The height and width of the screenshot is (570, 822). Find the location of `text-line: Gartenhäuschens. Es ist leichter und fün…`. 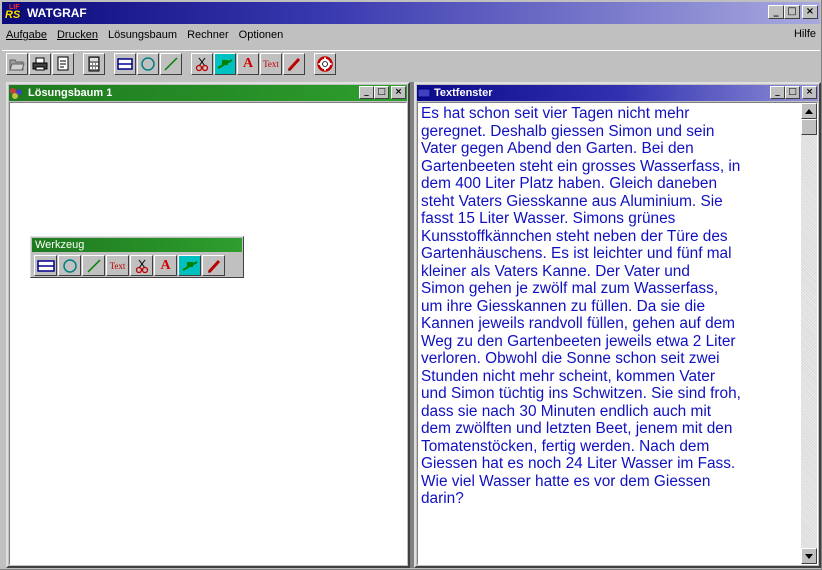

text-line: Gartenhäuschens. Es ist leichter und fün… is located at coordinates (576, 253).